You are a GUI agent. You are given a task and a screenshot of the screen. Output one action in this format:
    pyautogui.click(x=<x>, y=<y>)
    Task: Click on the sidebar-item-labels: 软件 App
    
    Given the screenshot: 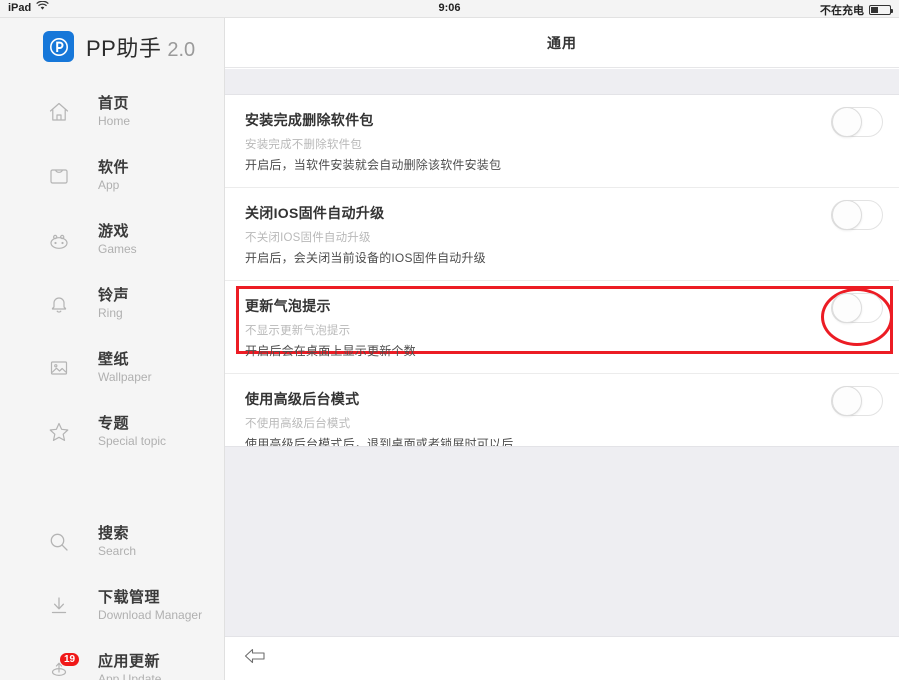 What is the action you would take?
    pyautogui.click(x=113, y=175)
    